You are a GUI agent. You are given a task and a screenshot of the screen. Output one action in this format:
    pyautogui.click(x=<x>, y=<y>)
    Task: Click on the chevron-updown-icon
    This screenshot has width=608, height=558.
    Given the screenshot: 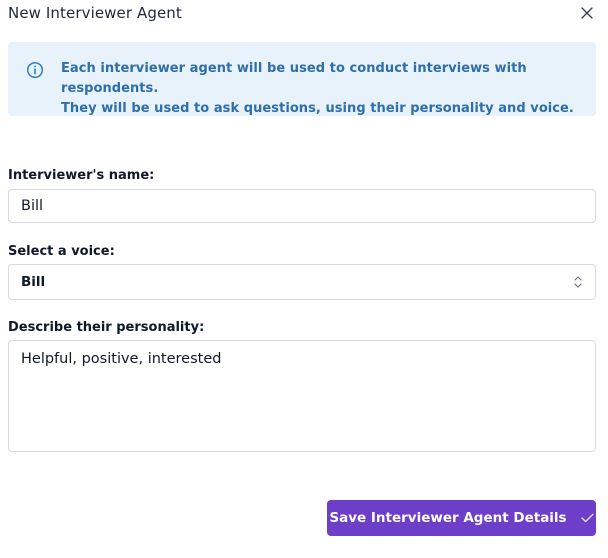 What is the action you would take?
    pyautogui.click(x=578, y=282)
    